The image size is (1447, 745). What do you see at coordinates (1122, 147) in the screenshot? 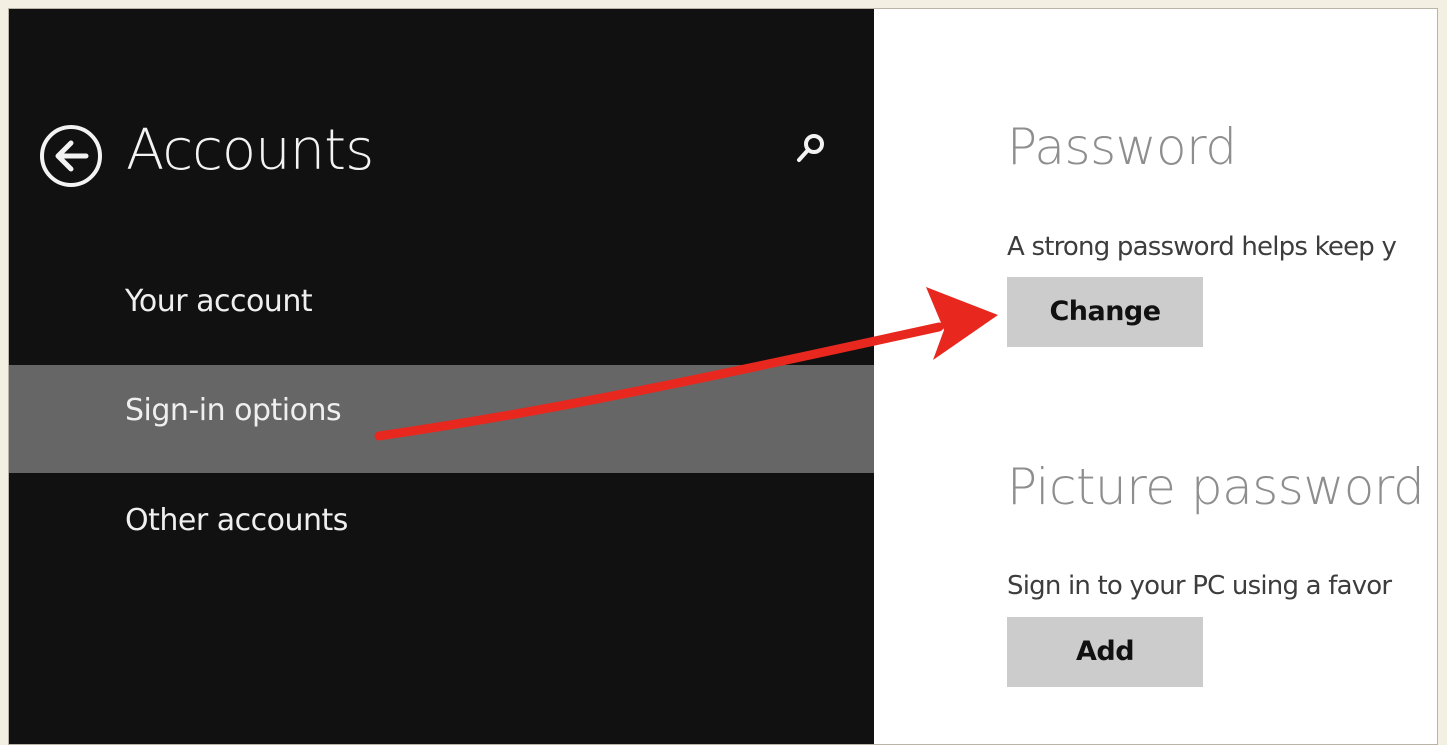
I see `password-section-title: Password` at bounding box center [1122, 147].